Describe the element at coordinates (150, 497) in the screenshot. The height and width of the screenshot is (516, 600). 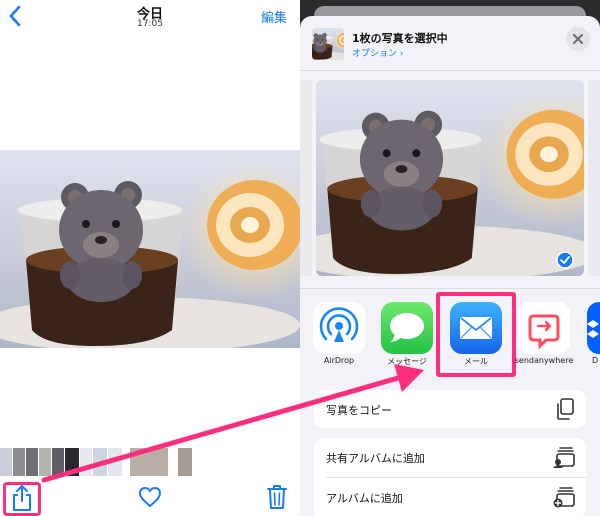
I see `heart-icon` at that location.